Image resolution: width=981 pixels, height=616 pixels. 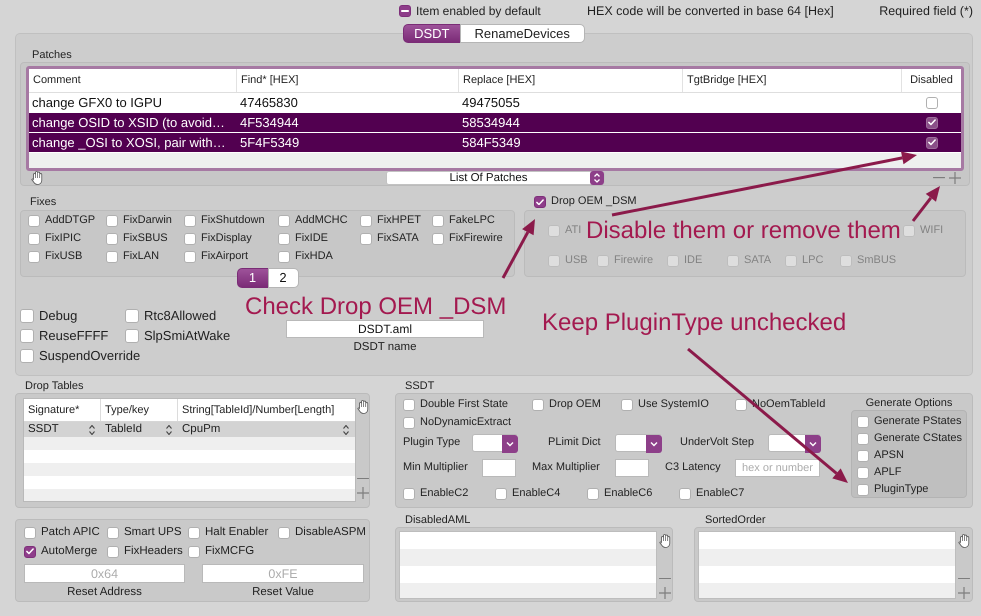 What do you see at coordinates (62, 410) in the screenshot?
I see `column-header: Signature*` at bounding box center [62, 410].